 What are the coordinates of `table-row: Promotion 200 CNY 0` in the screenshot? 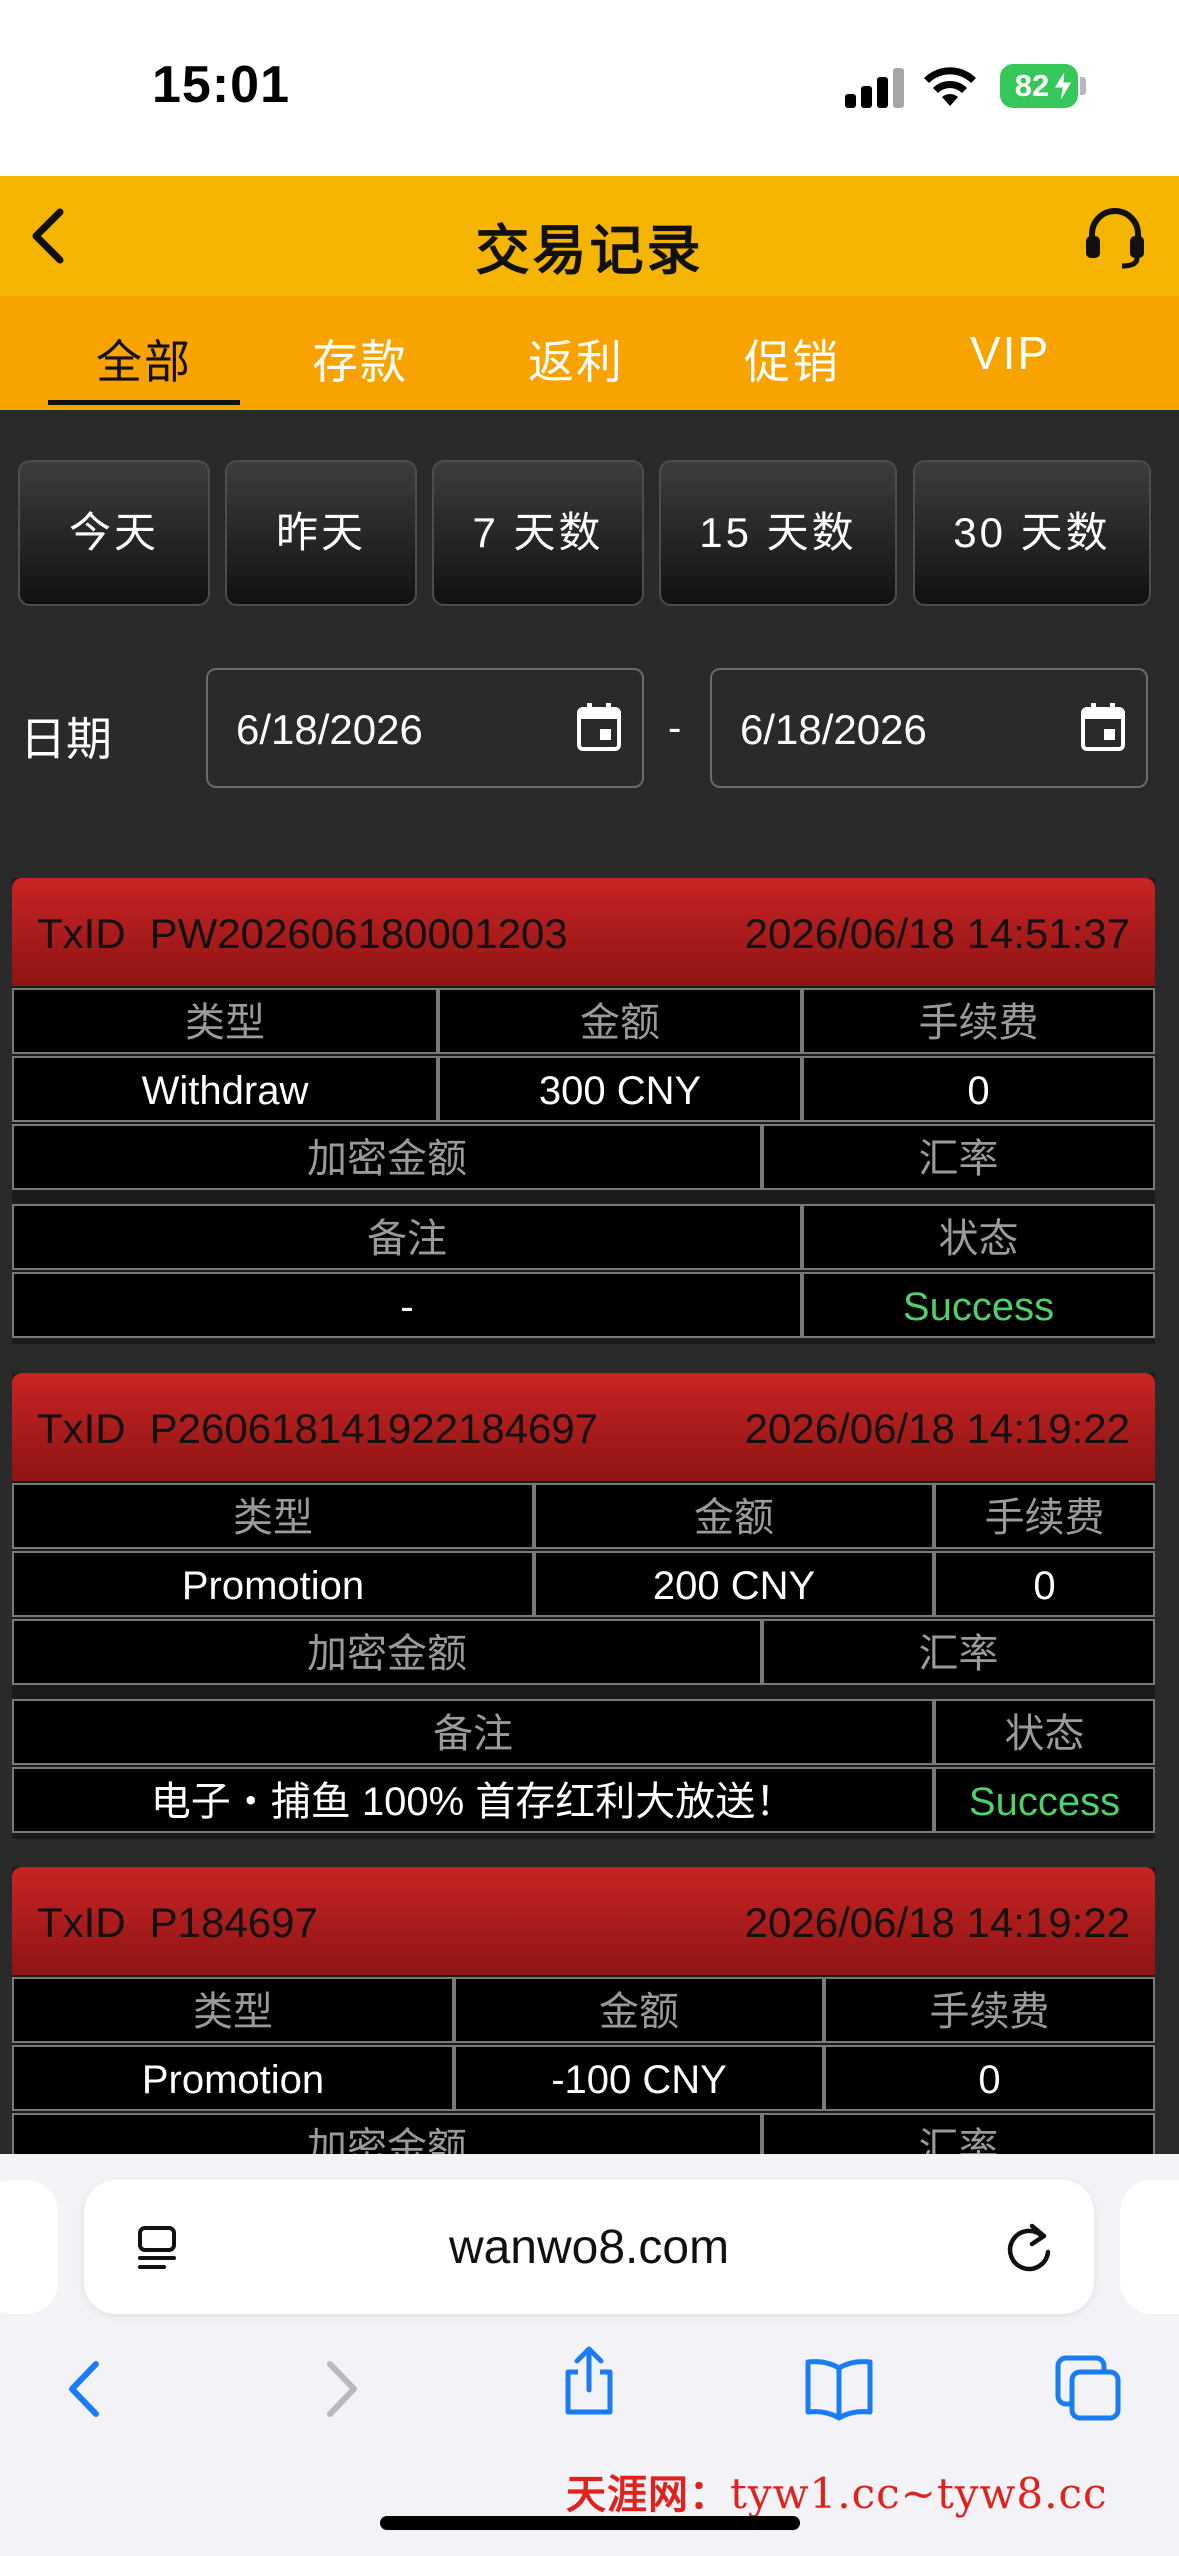 It's located at (583, 1585).